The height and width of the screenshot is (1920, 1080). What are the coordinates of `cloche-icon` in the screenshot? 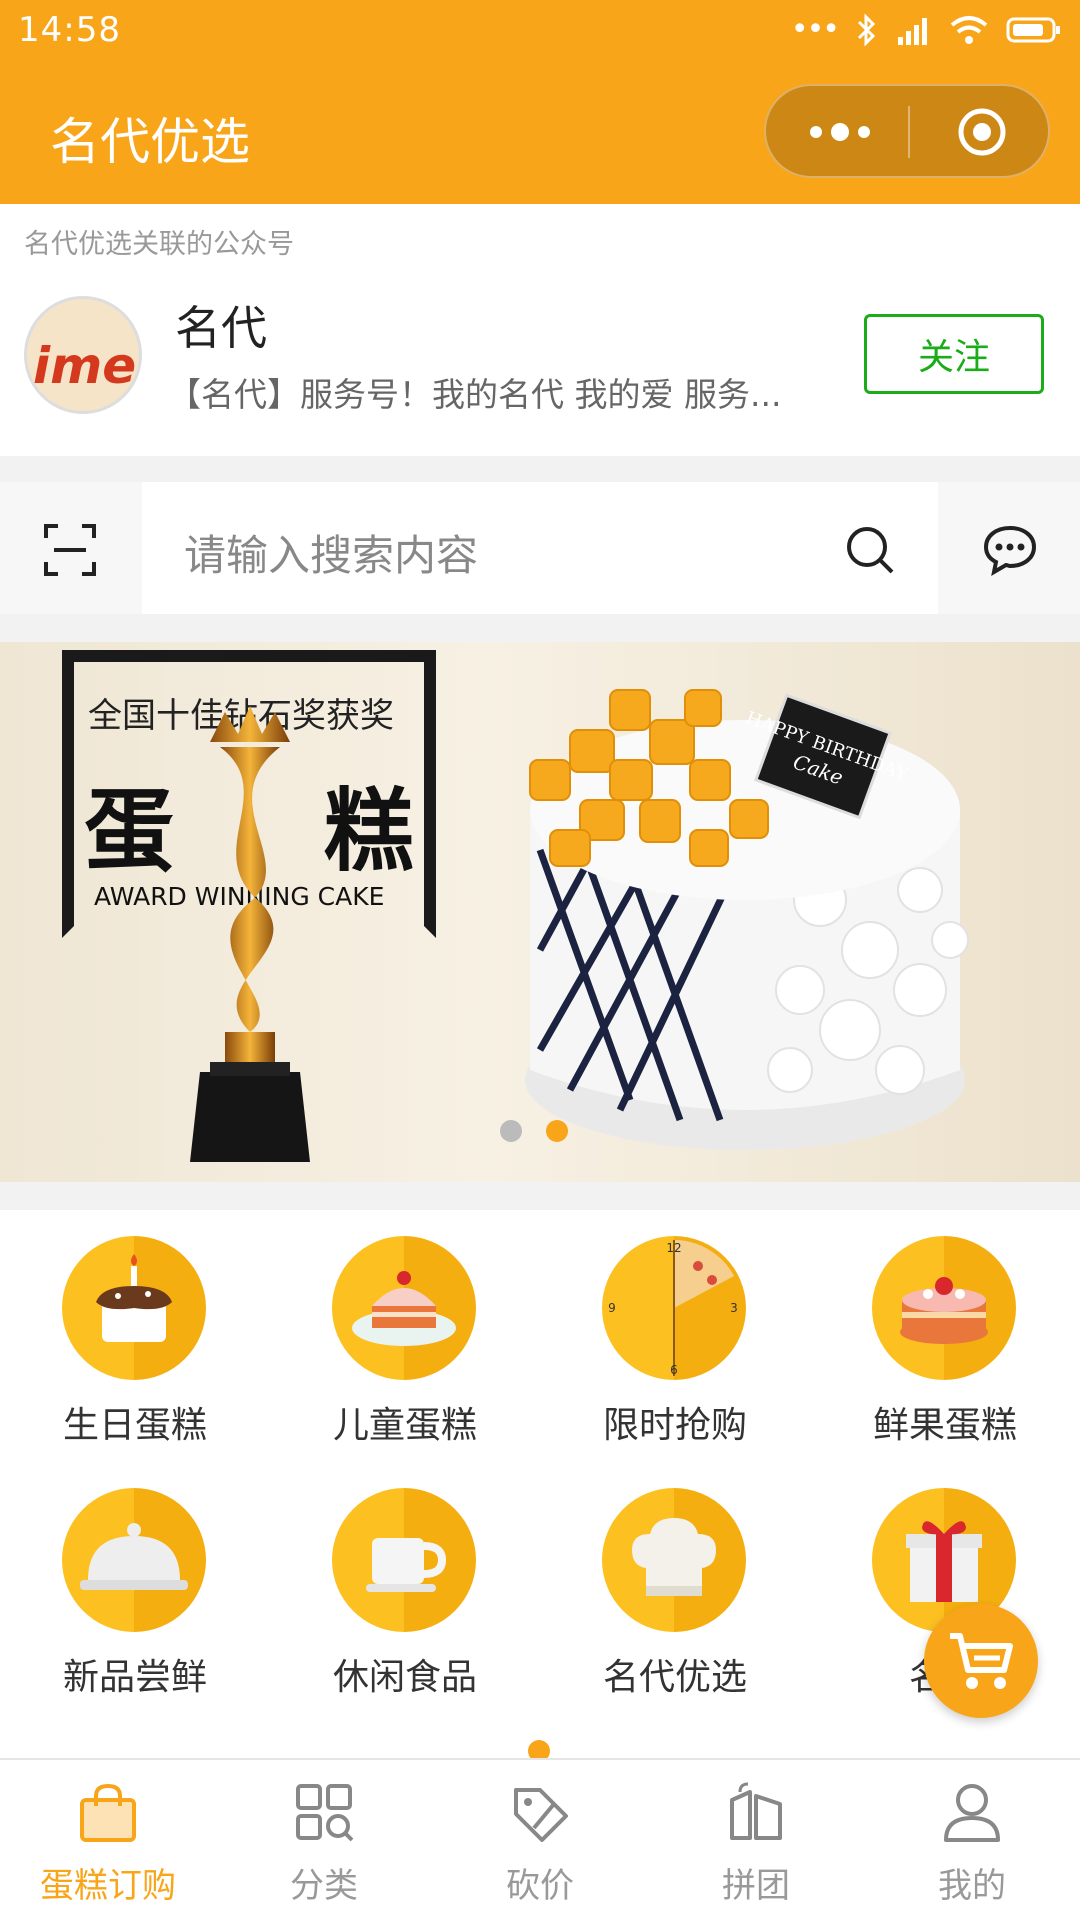 It's located at (134, 1560).